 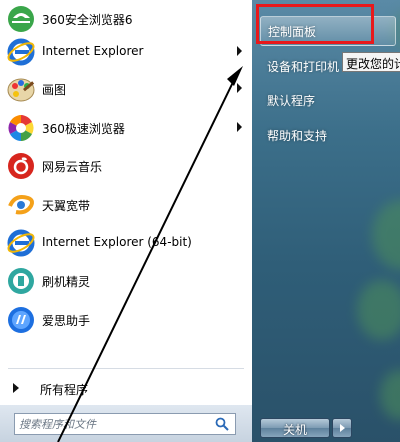 I want to click on paint-icon, so click(x=21, y=90).